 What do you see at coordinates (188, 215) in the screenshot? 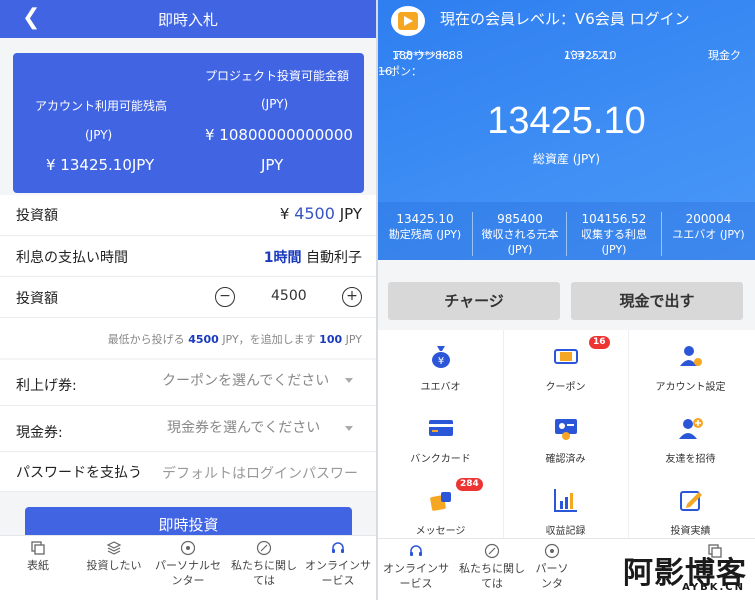
I see `invest-amount-row: 投資額 ¥ 4500 JPY` at bounding box center [188, 215].